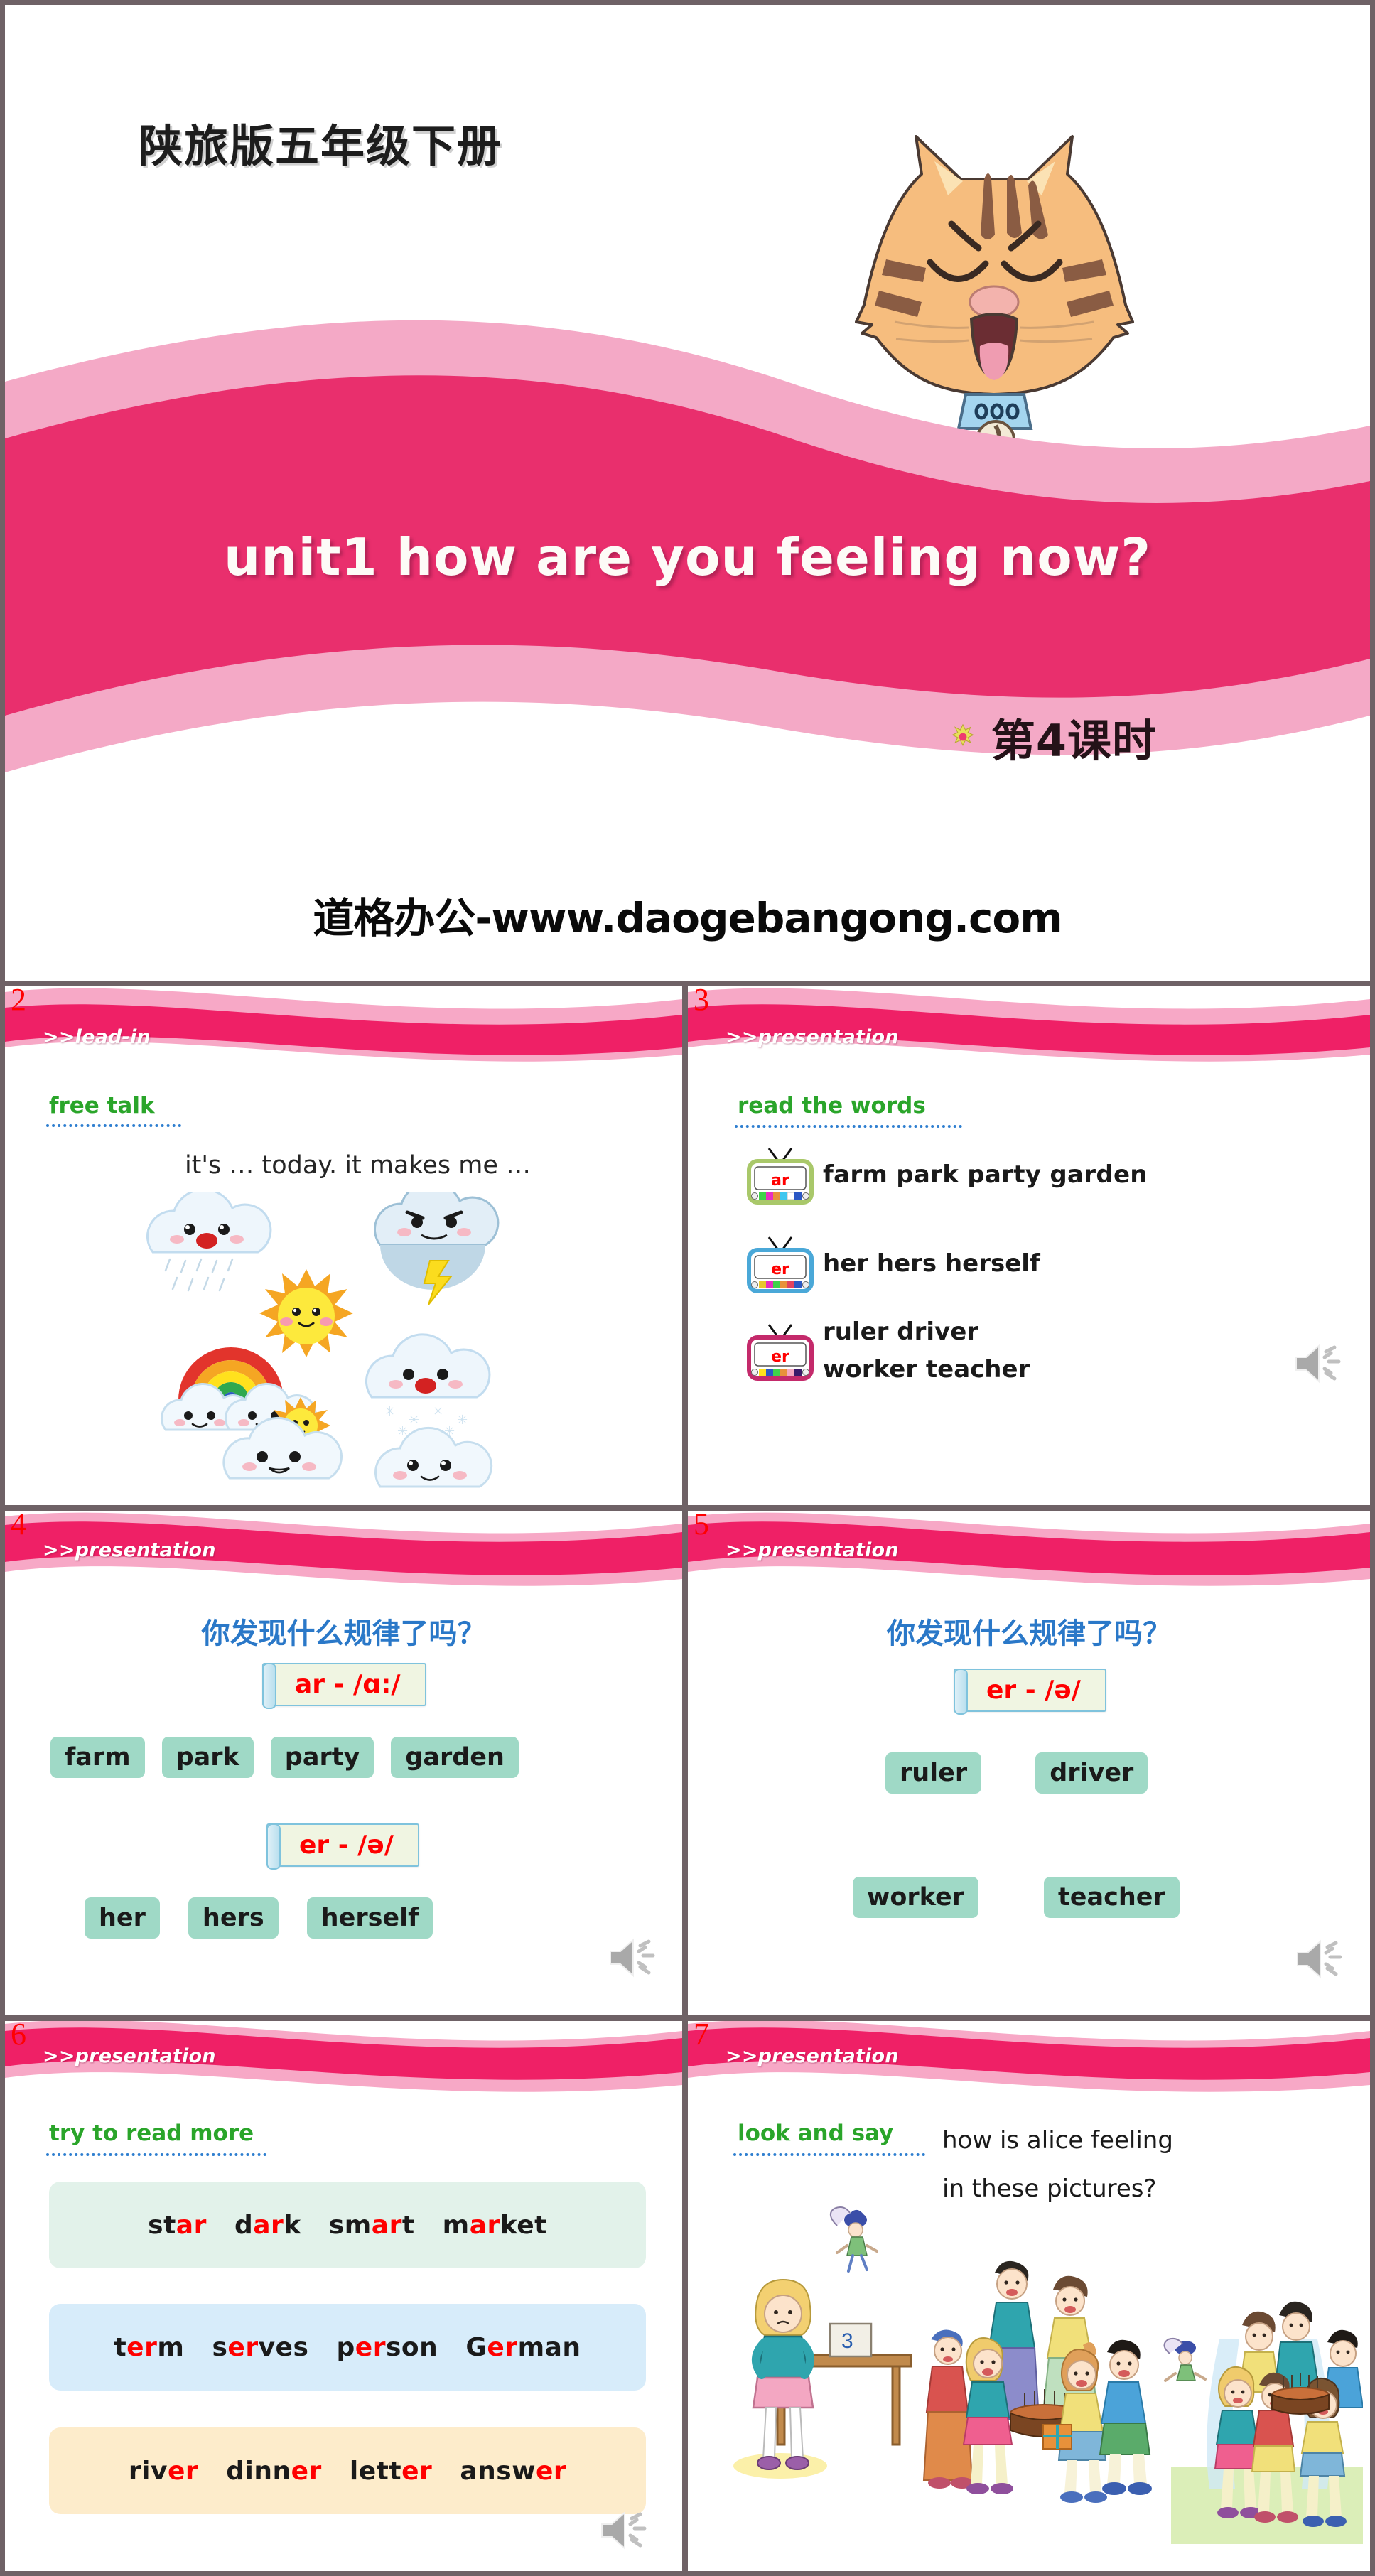 The image size is (1375, 2576). Describe the element at coordinates (701, 2036) in the screenshot. I see `slide-number: 7` at that location.